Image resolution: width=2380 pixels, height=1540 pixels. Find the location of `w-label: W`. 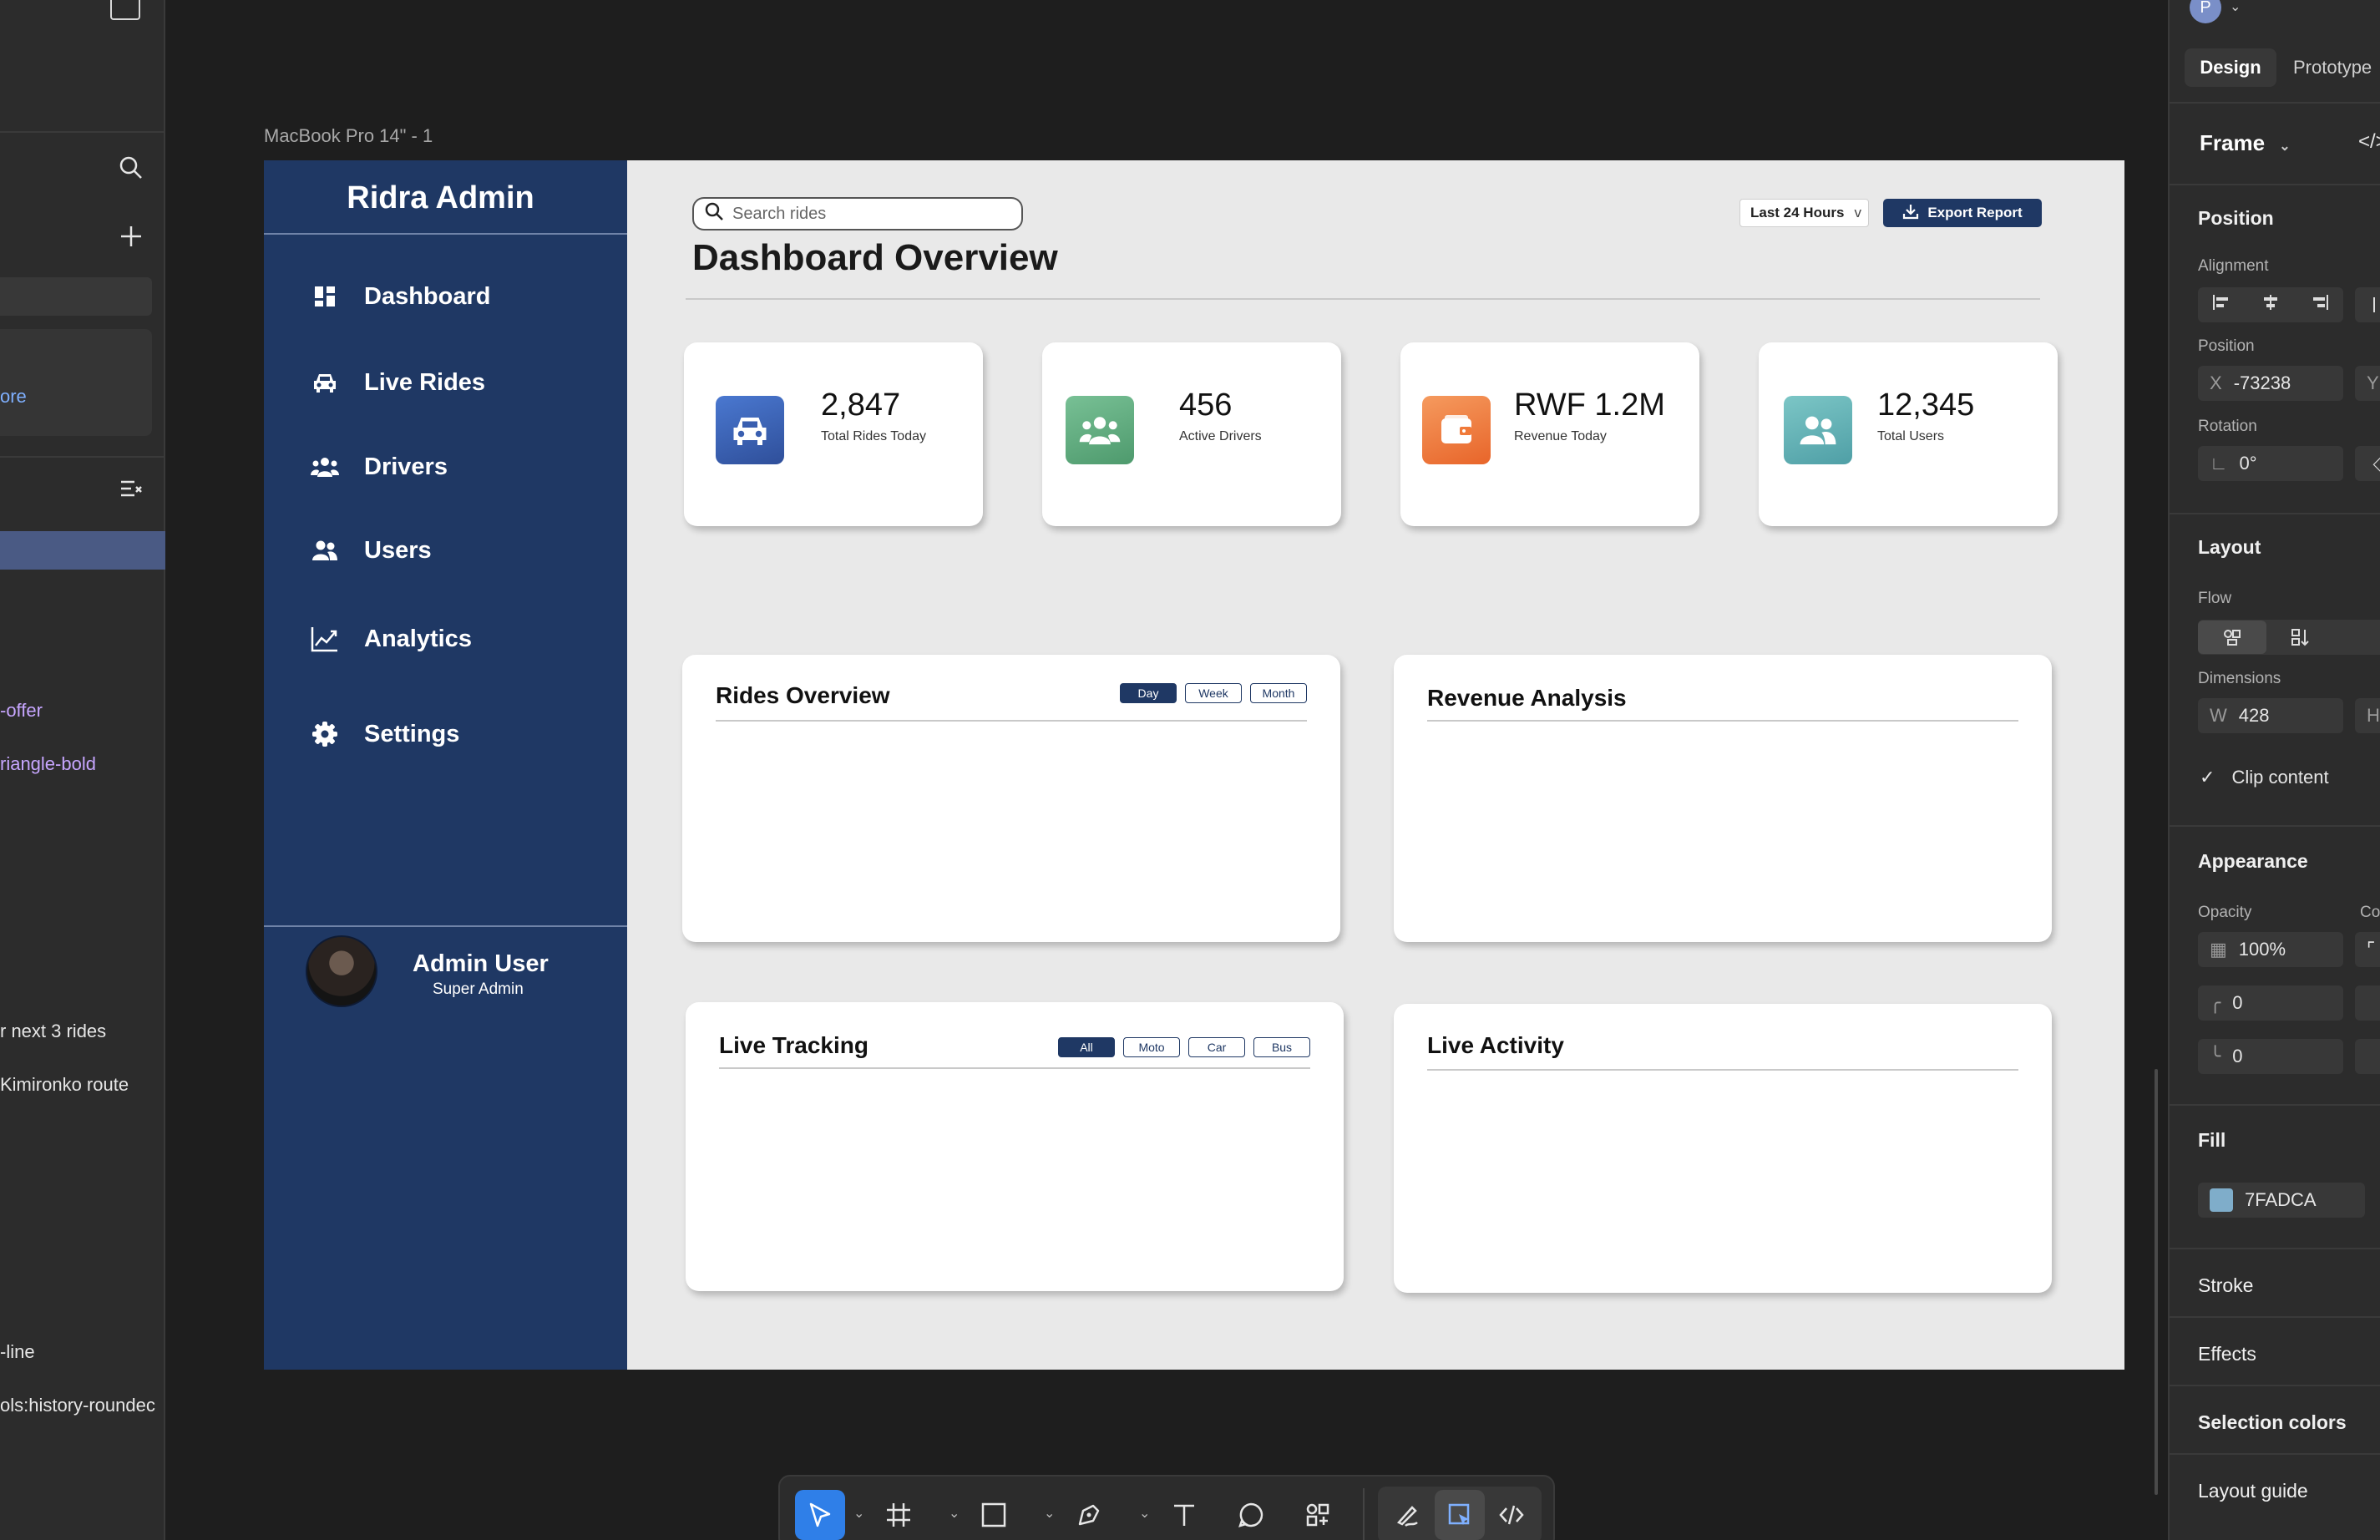

w-label: W is located at coordinates (2218, 716).